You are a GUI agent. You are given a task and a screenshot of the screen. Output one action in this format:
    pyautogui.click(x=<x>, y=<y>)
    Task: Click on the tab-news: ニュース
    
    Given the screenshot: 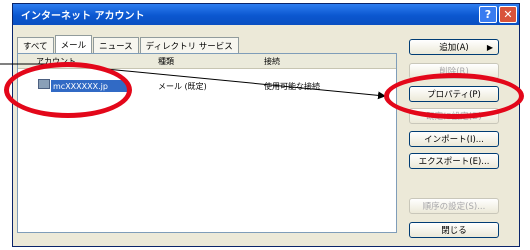 What is the action you would take?
    pyautogui.click(x=116, y=45)
    